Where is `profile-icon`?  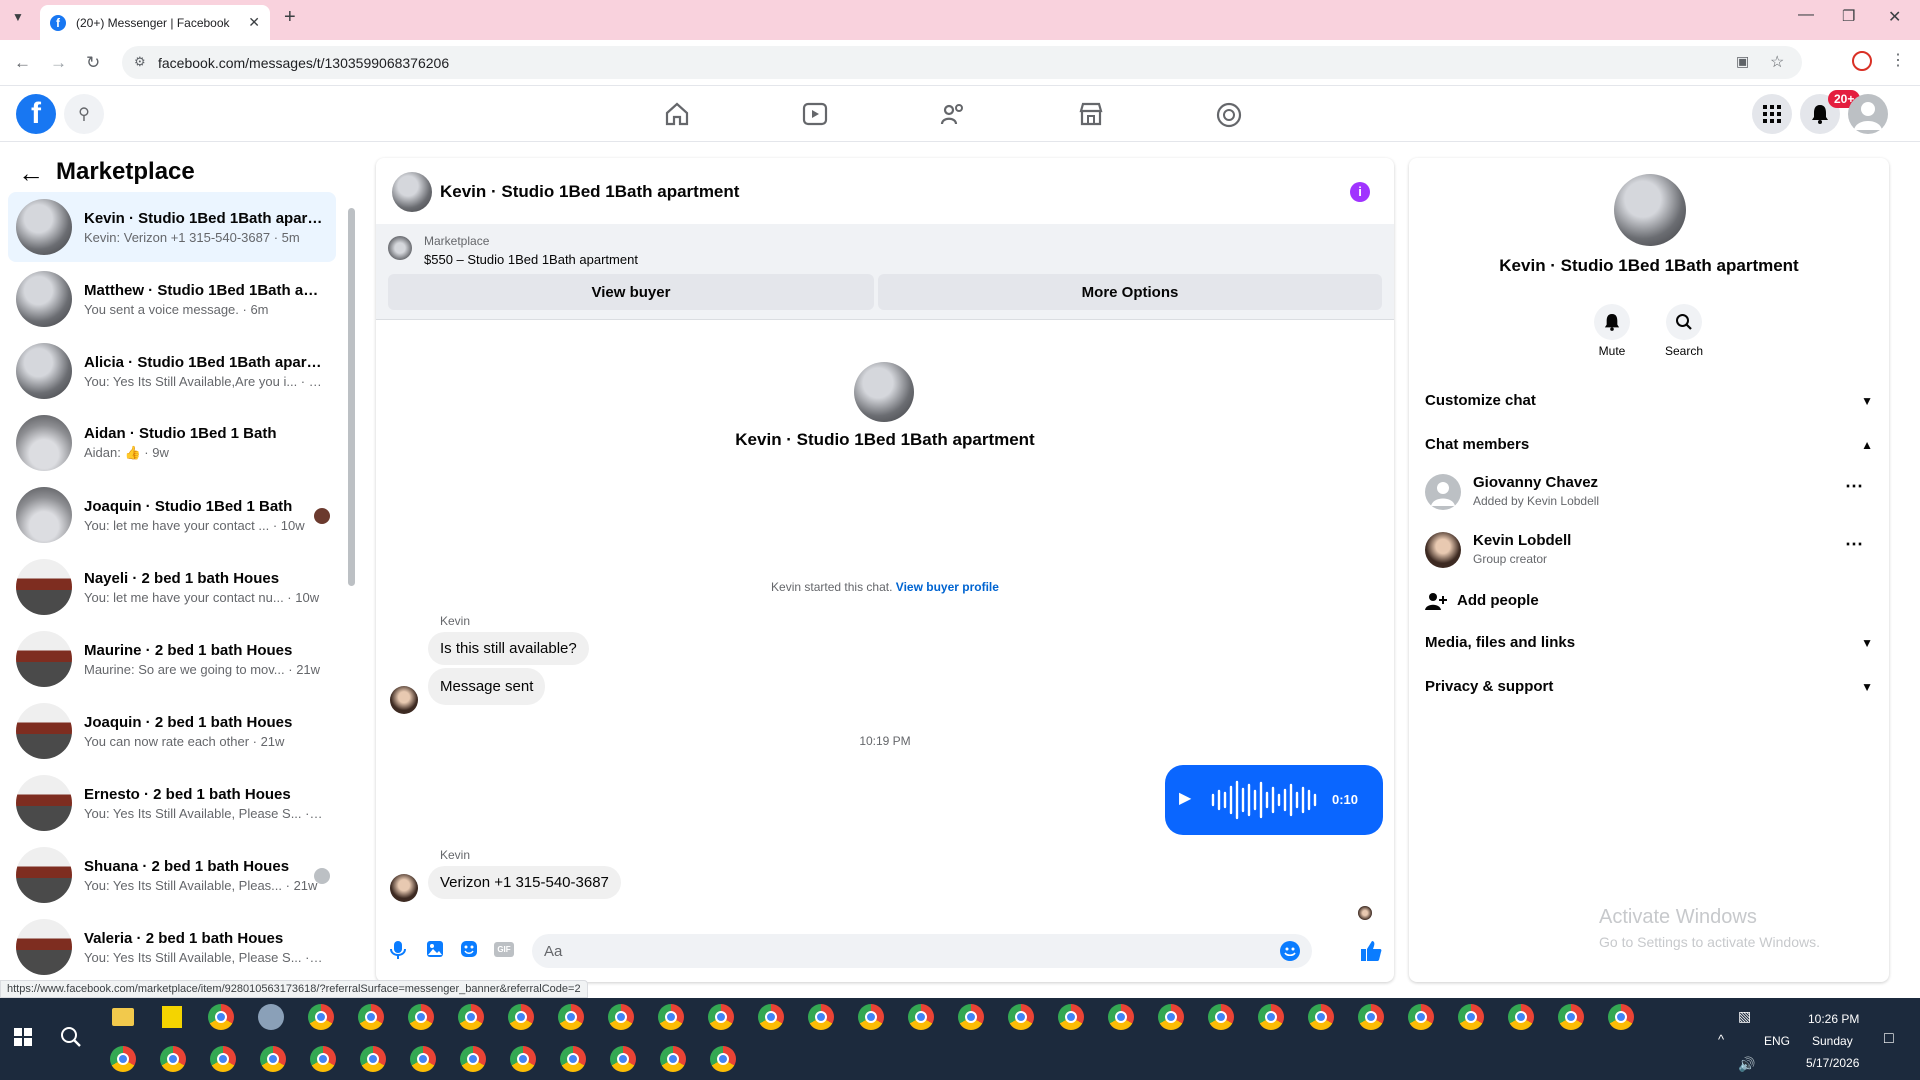
profile-icon is located at coordinates (1862, 61).